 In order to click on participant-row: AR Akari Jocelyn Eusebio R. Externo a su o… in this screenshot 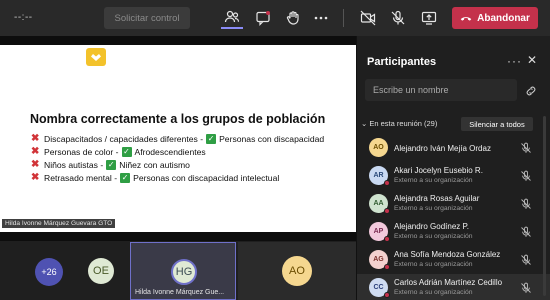, I will do `click(453, 176)`.